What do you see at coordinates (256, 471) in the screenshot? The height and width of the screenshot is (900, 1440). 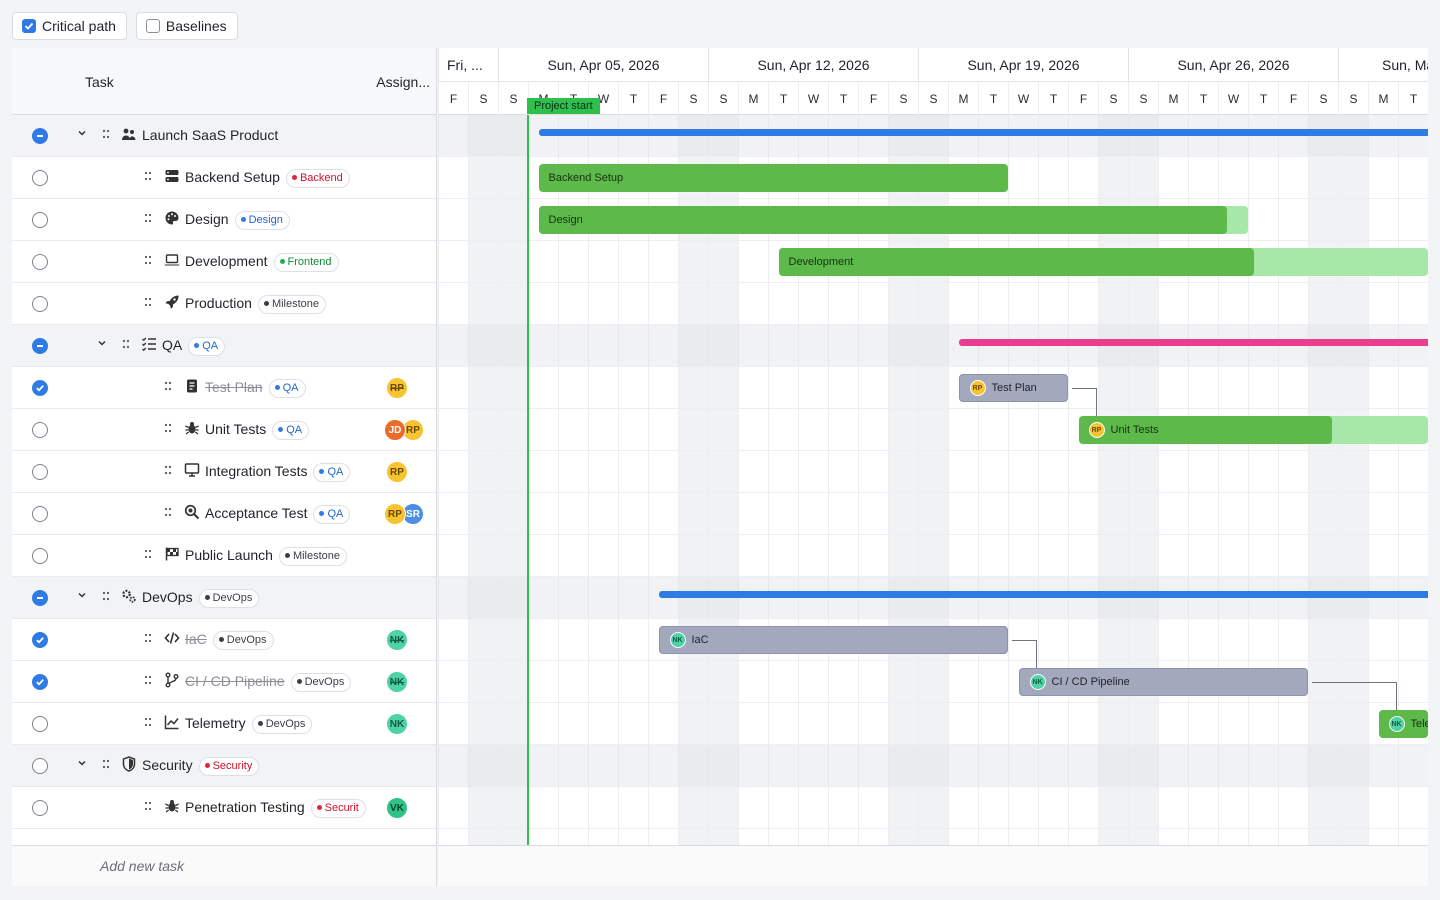 I see `task-name: Integration Tests` at bounding box center [256, 471].